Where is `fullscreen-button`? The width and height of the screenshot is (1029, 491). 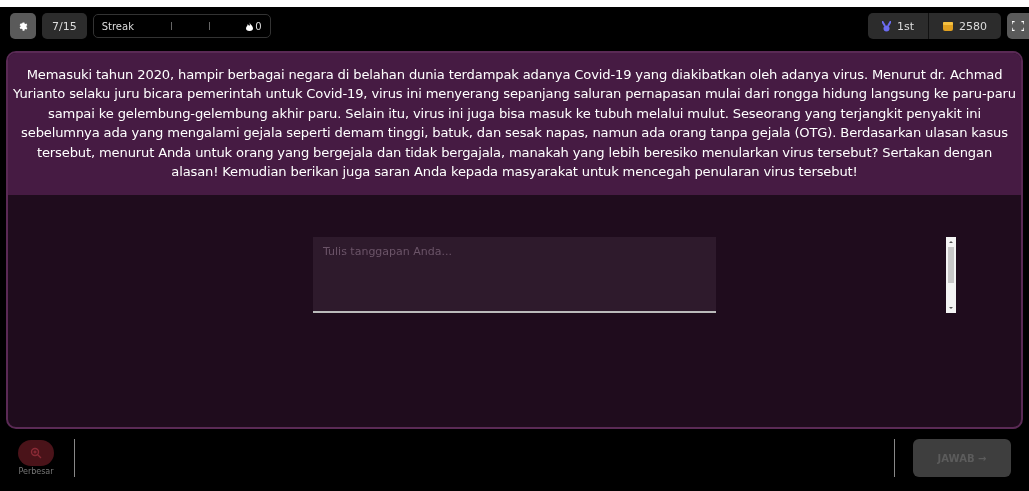
fullscreen-button is located at coordinates (1018, 26).